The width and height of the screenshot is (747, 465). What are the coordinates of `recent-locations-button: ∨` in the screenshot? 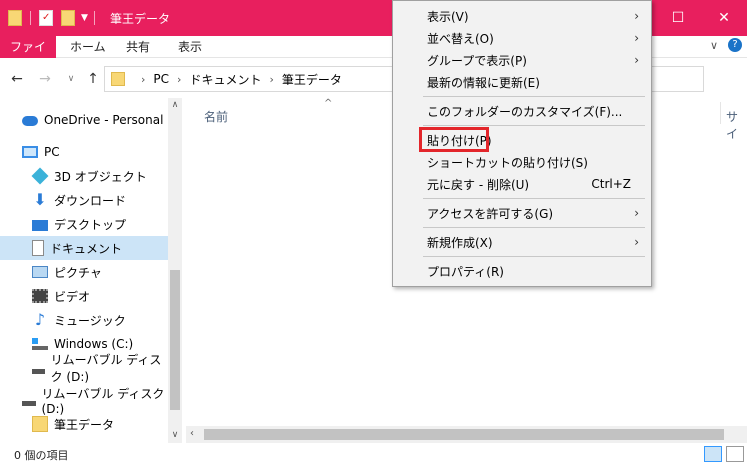 It's located at (71, 79).